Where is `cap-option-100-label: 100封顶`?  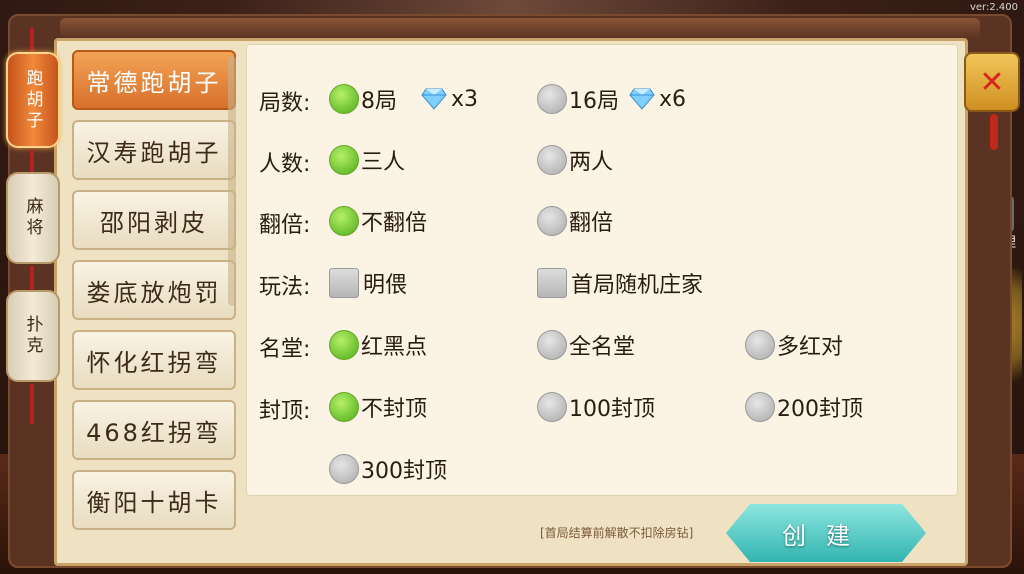 cap-option-100-label: 100封顶 is located at coordinates (612, 409).